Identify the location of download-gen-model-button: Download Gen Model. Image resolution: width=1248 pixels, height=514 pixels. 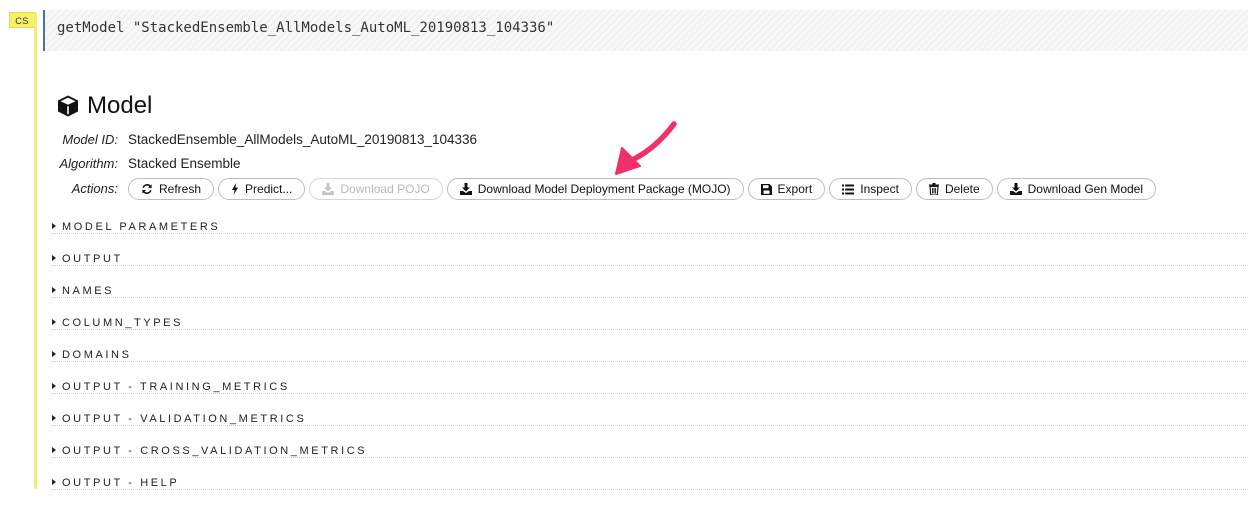
(1076, 189).